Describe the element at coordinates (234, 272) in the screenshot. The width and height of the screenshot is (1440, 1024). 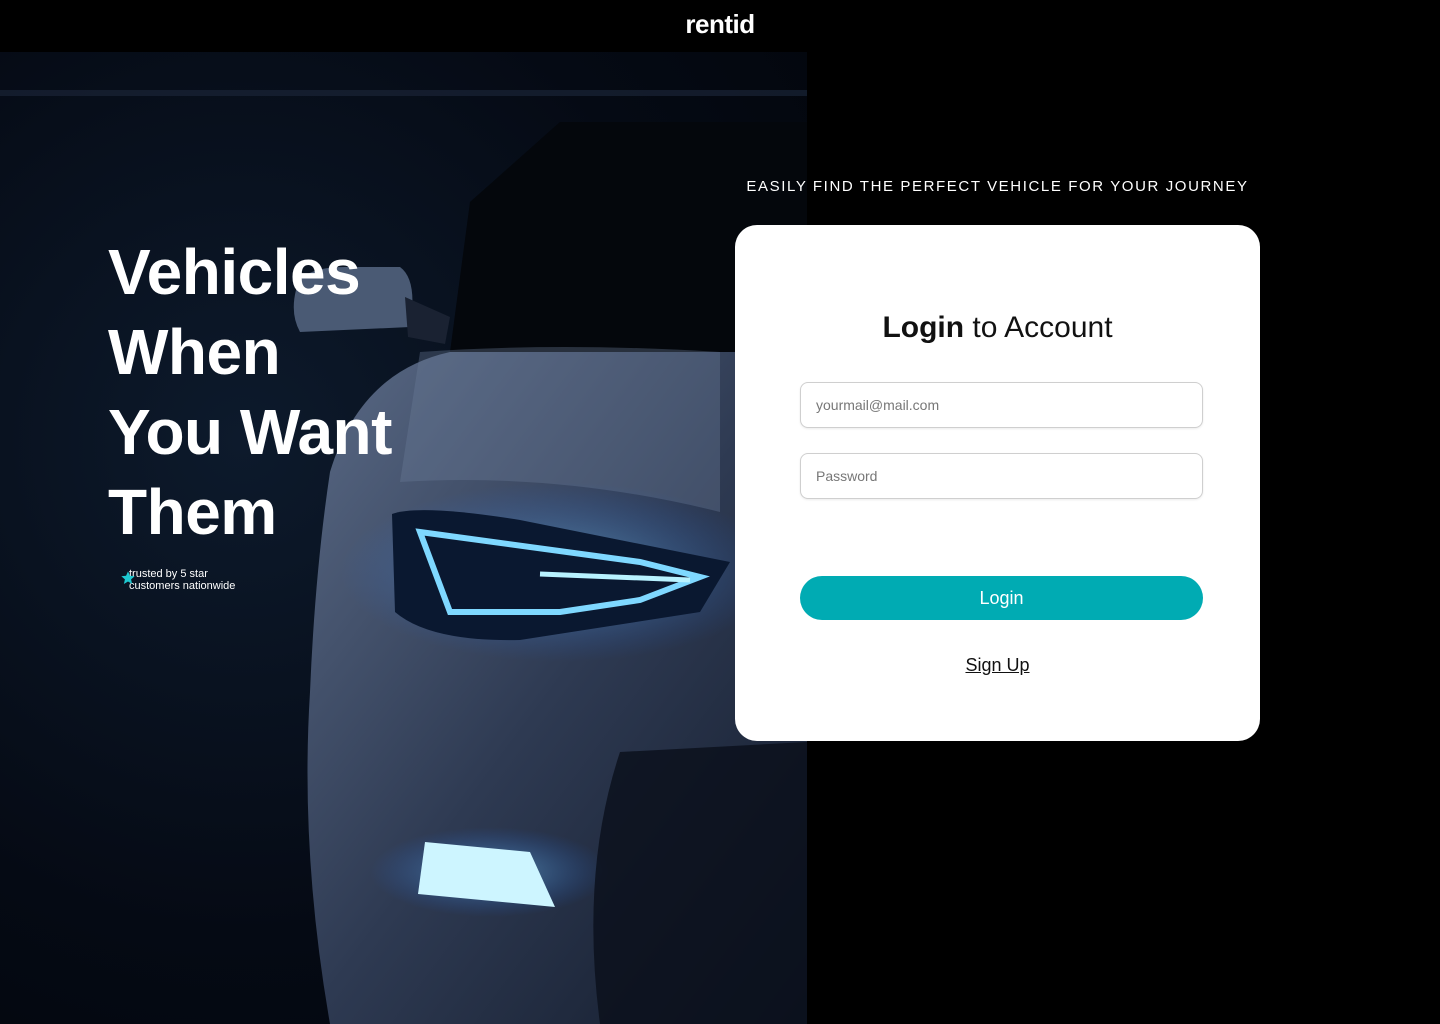
I see `headline-line-1: Vehicles` at that location.